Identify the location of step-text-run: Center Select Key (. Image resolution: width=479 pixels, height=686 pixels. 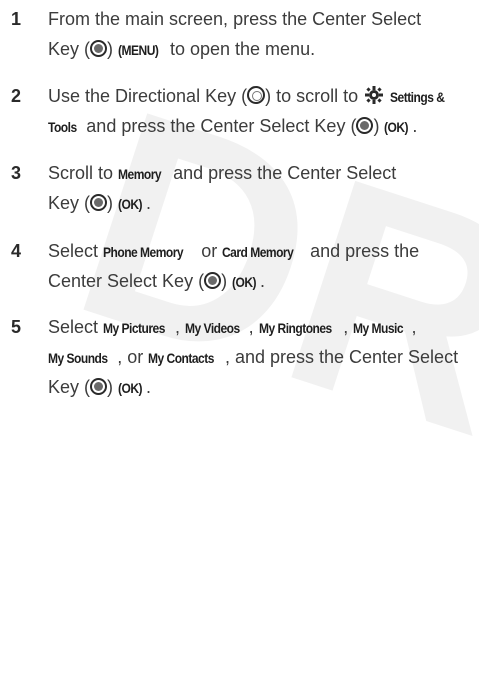
(126, 281).